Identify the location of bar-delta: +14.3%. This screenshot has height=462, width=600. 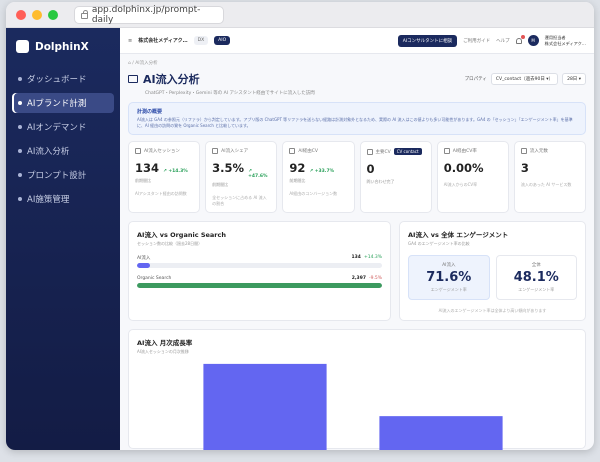
(373, 257).